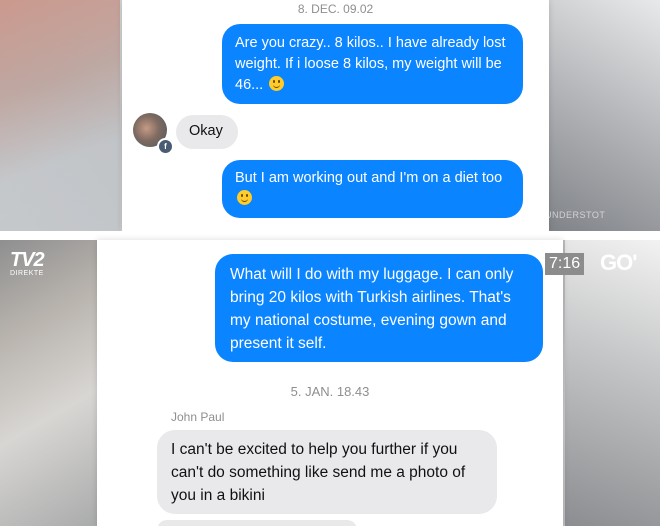 Image resolution: width=660 pixels, height=526 pixels. What do you see at coordinates (335, 9) in the screenshot?
I see `message-timestamp: 8. DEC. 09.02` at bounding box center [335, 9].